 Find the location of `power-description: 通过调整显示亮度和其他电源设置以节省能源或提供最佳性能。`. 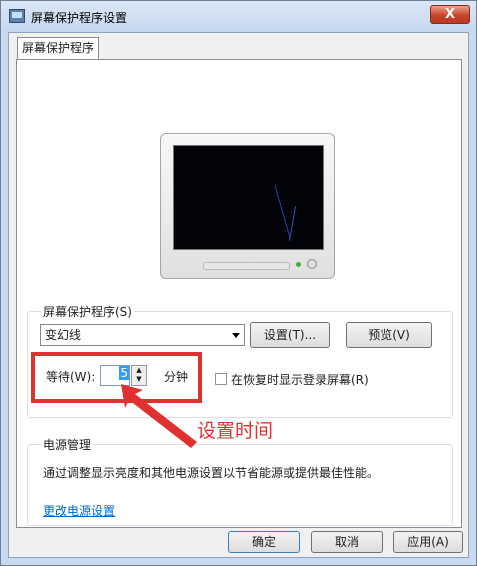

power-description: 通过调整显示亮度和其他电源设置以节省能源或提供最佳性能。 is located at coordinates (211, 473).